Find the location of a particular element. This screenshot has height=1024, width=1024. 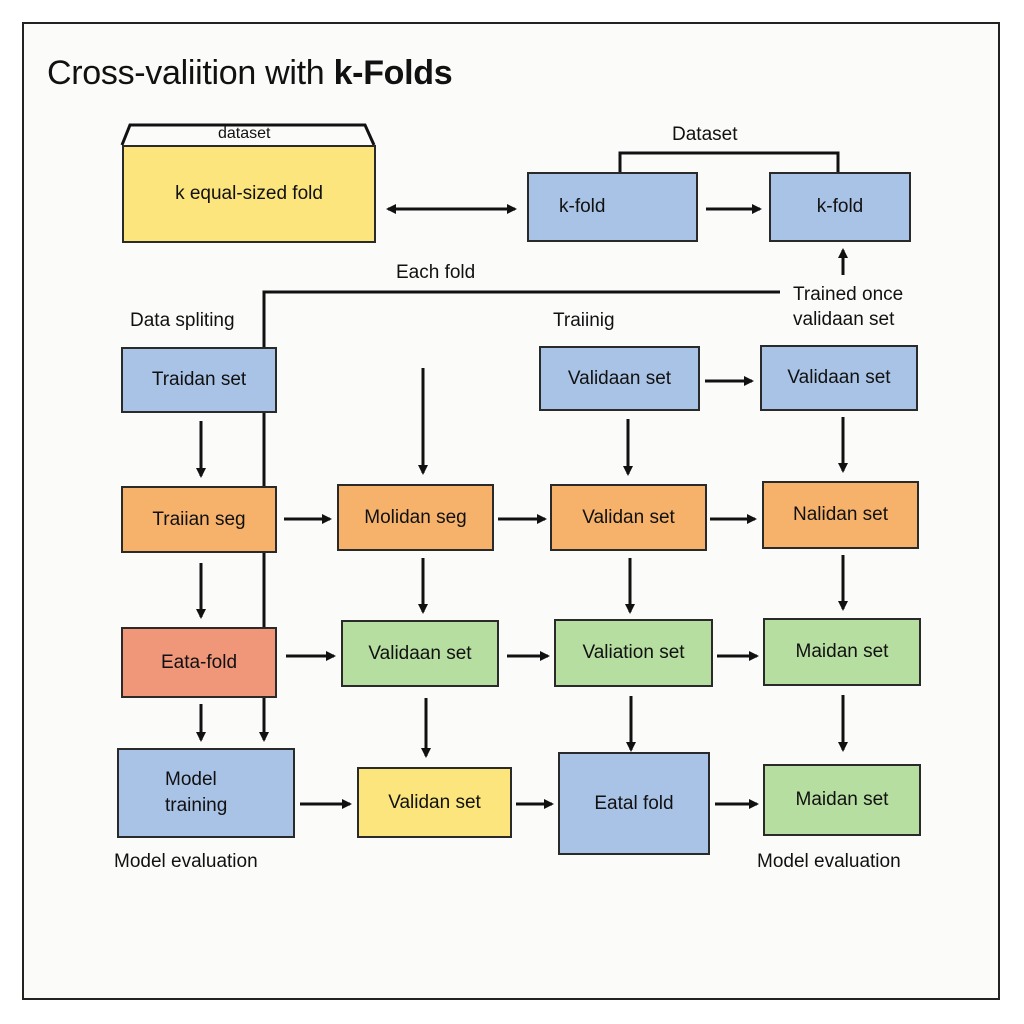

grid-r3-c3-label: Valiation set is located at coordinates (633, 653).